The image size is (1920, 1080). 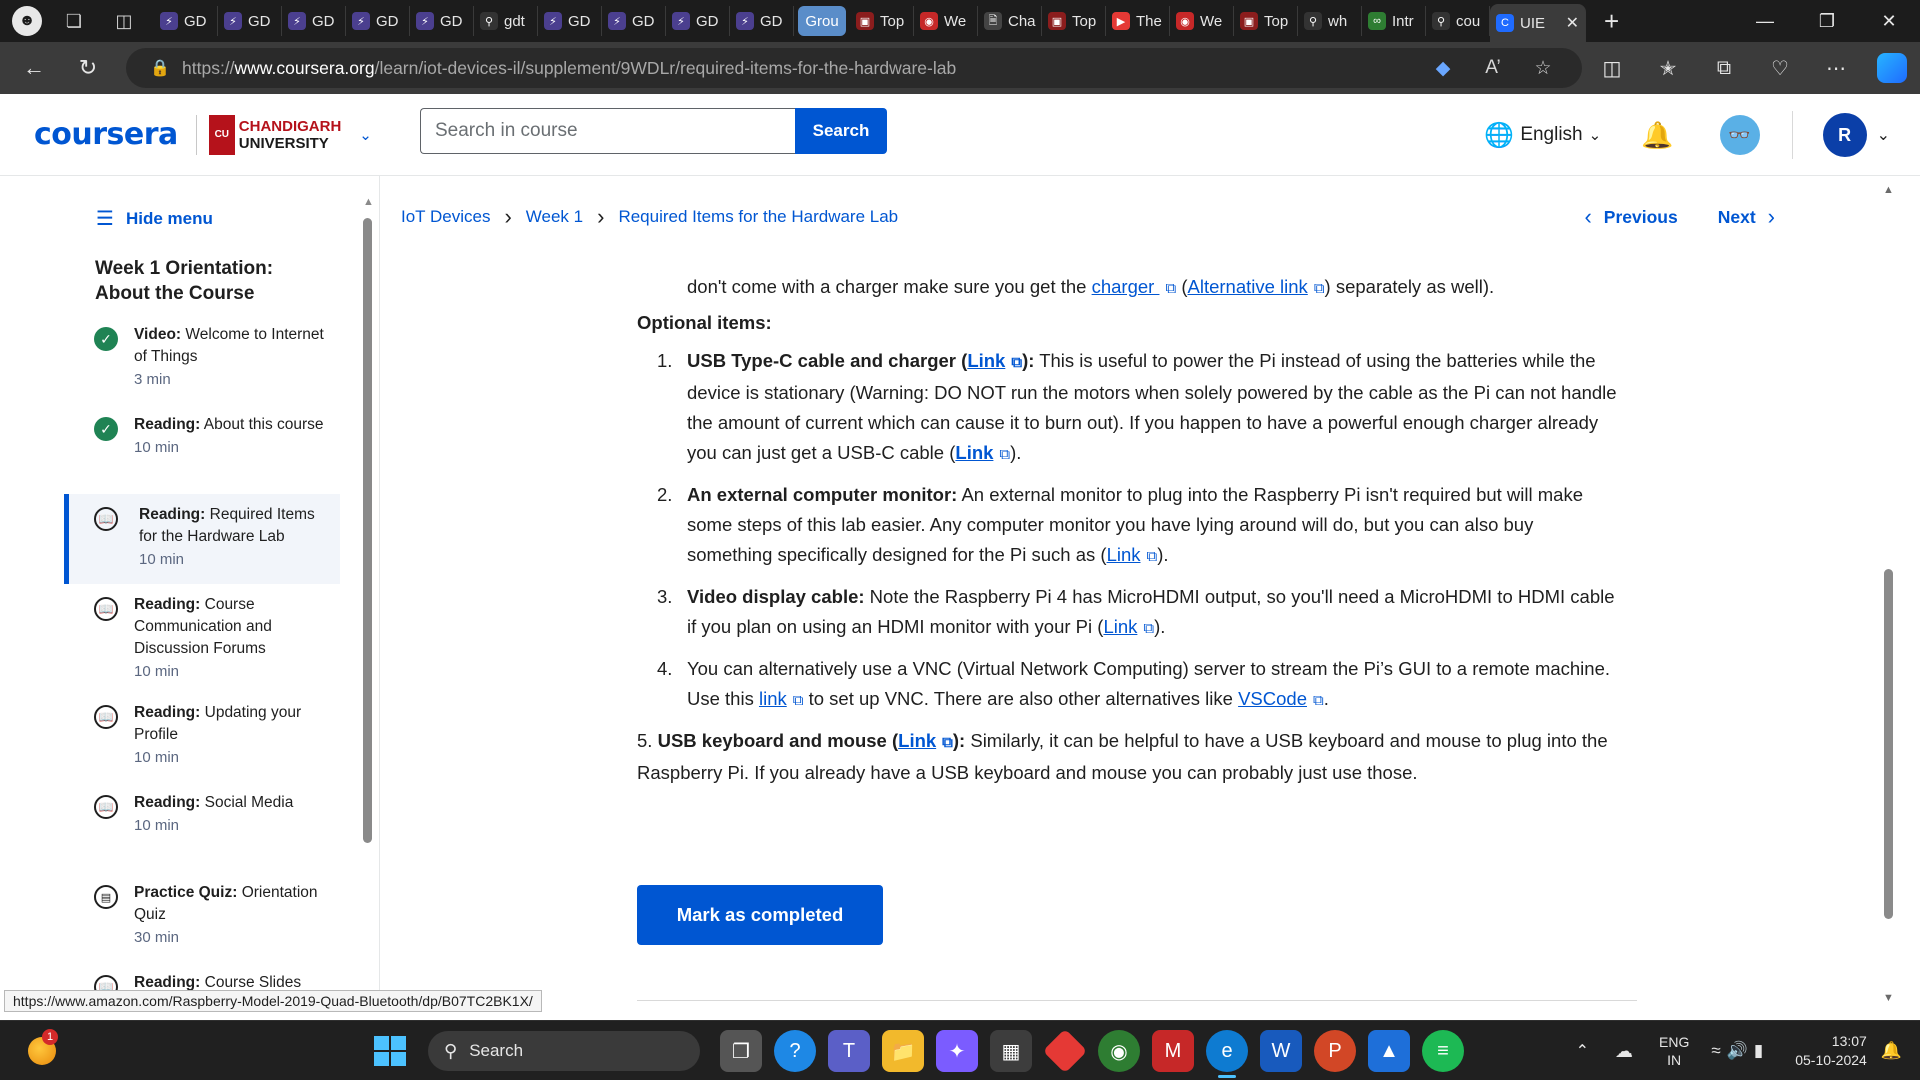 What do you see at coordinates (1010, 21) in the screenshot?
I see `browser-tab: 🗎 Cha` at bounding box center [1010, 21].